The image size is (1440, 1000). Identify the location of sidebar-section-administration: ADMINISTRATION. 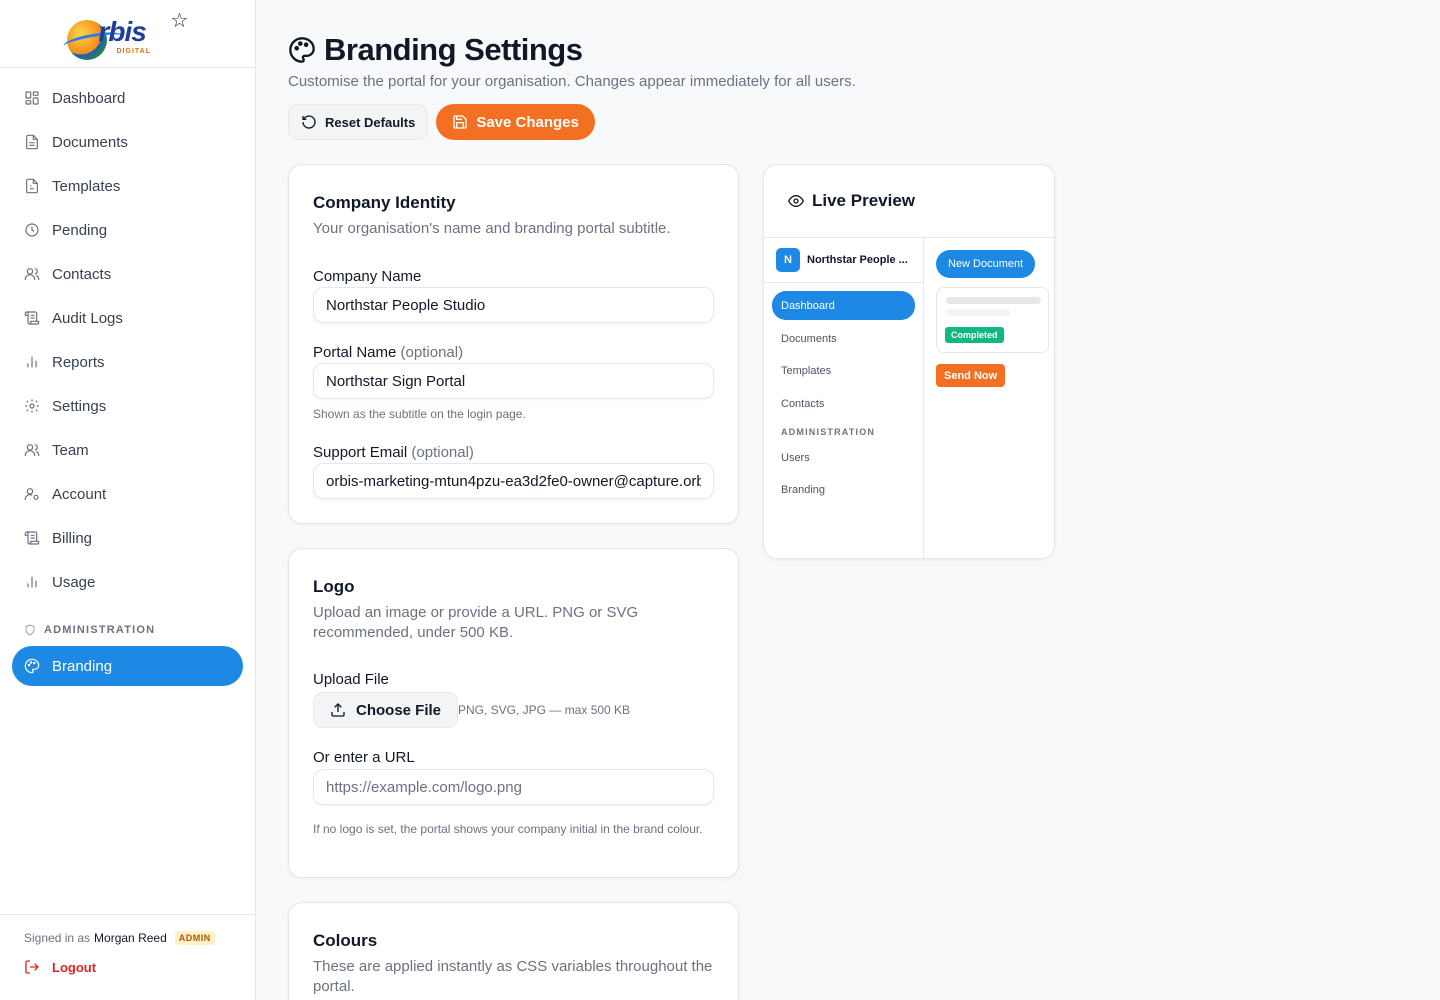
(127, 630).